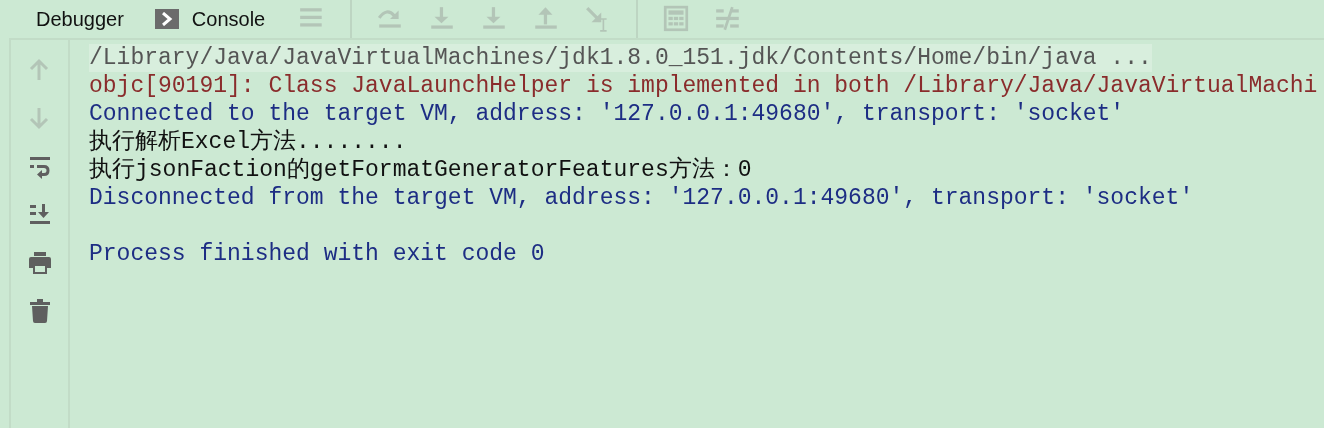 This screenshot has height=428, width=1324. What do you see at coordinates (420, 170) in the screenshot?
I see `output-line: 执行jsonFaction的getFormatGeneratorFeatures方法：0` at bounding box center [420, 170].